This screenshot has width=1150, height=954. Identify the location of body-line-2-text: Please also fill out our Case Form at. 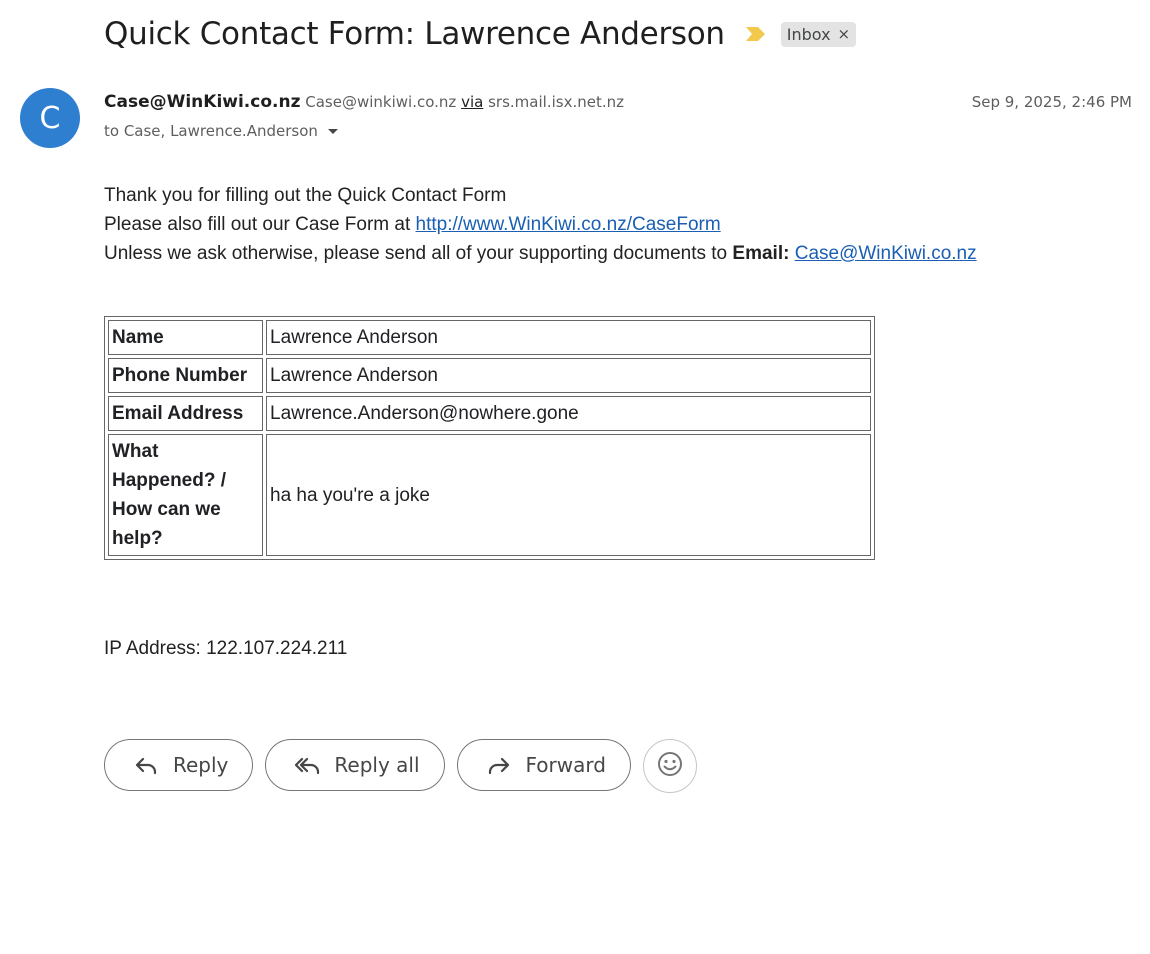
(260, 224).